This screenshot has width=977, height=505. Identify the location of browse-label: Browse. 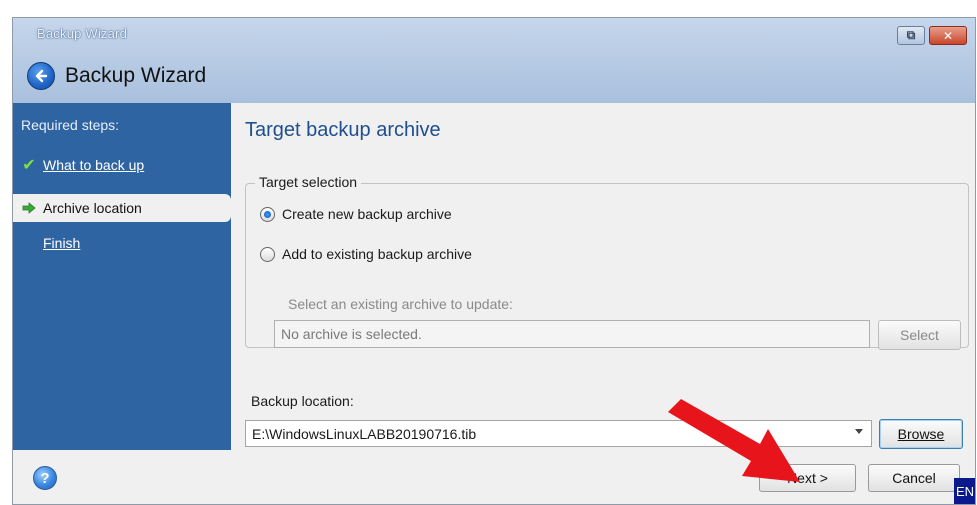
(921, 434).